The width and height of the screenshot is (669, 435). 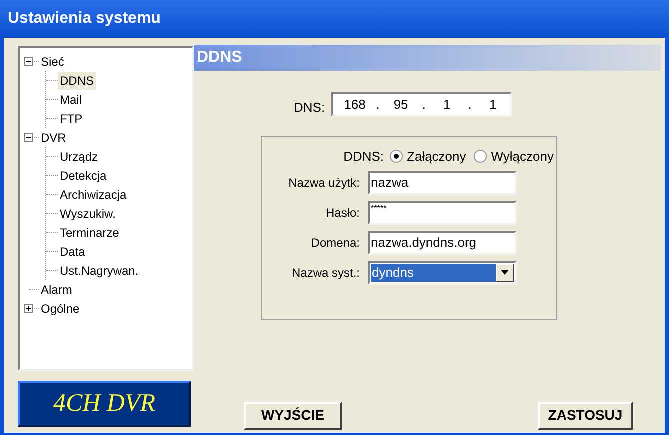 I want to click on input-field: nazwa.dyndns.org, so click(x=442, y=242).